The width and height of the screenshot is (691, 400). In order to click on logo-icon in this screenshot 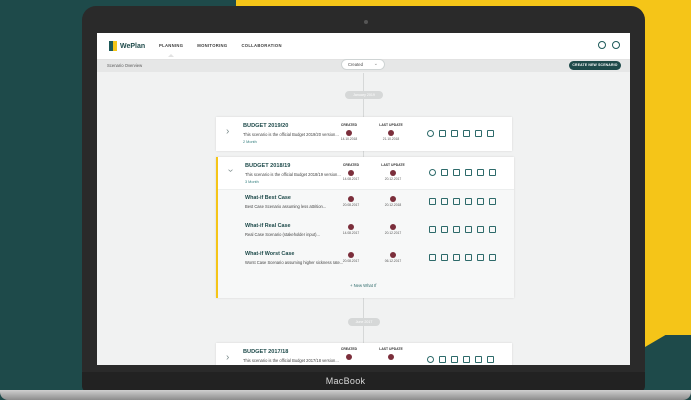, I will do `click(113, 46)`.